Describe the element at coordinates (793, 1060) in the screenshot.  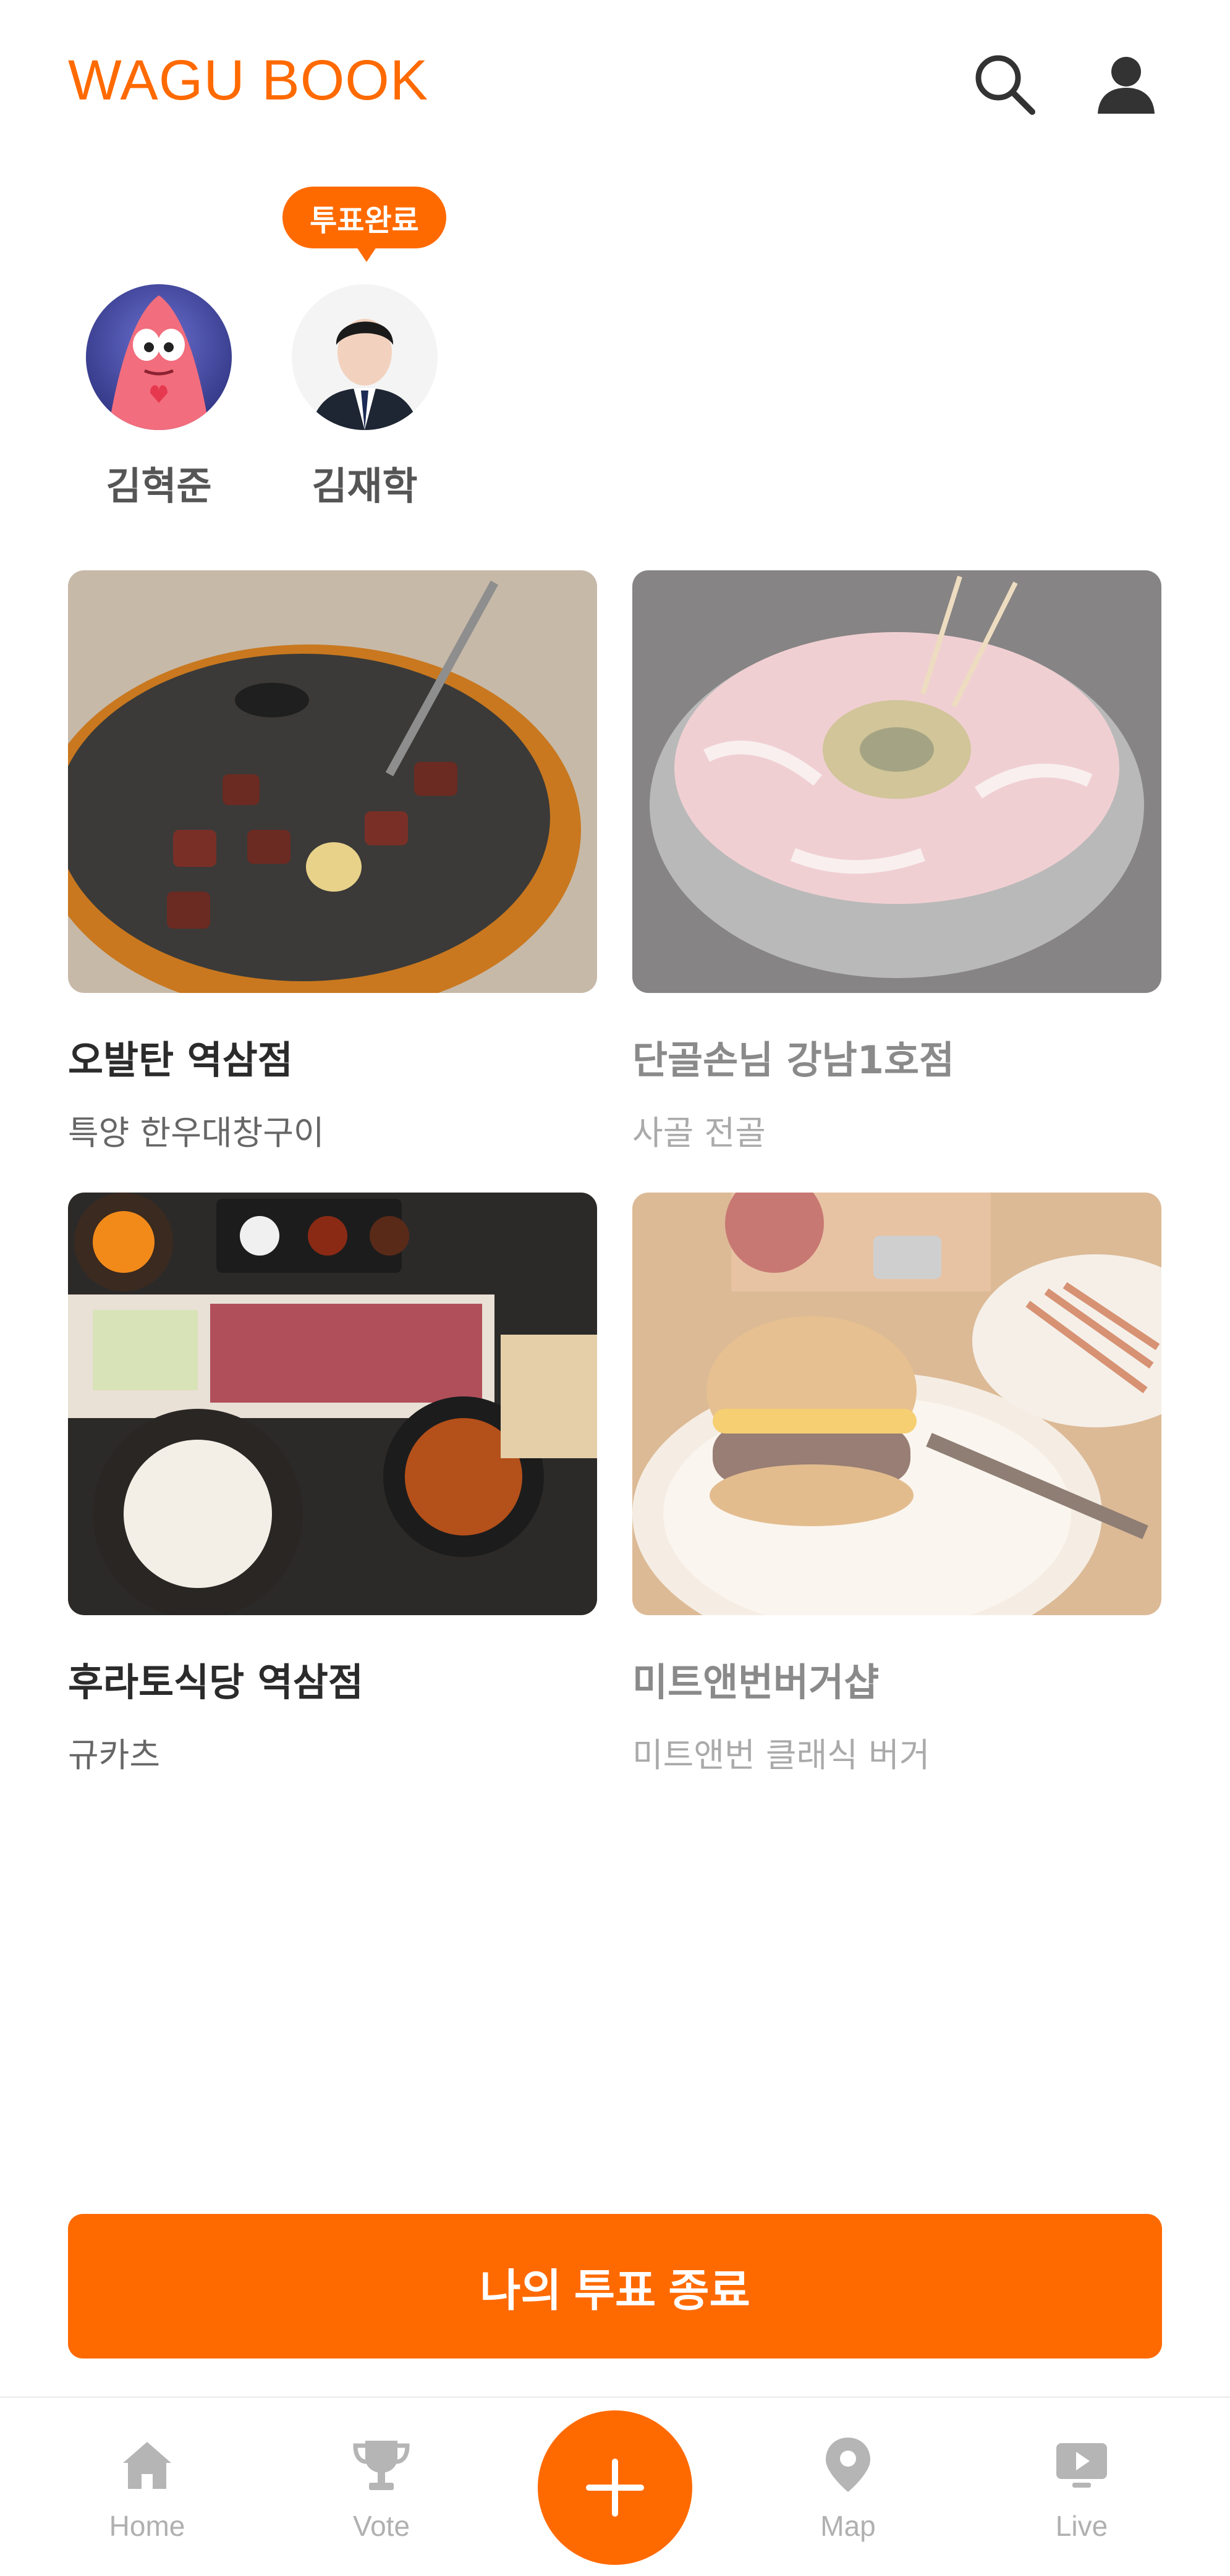
I see `restaurant-name: 단골손님 강남1호점` at that location.